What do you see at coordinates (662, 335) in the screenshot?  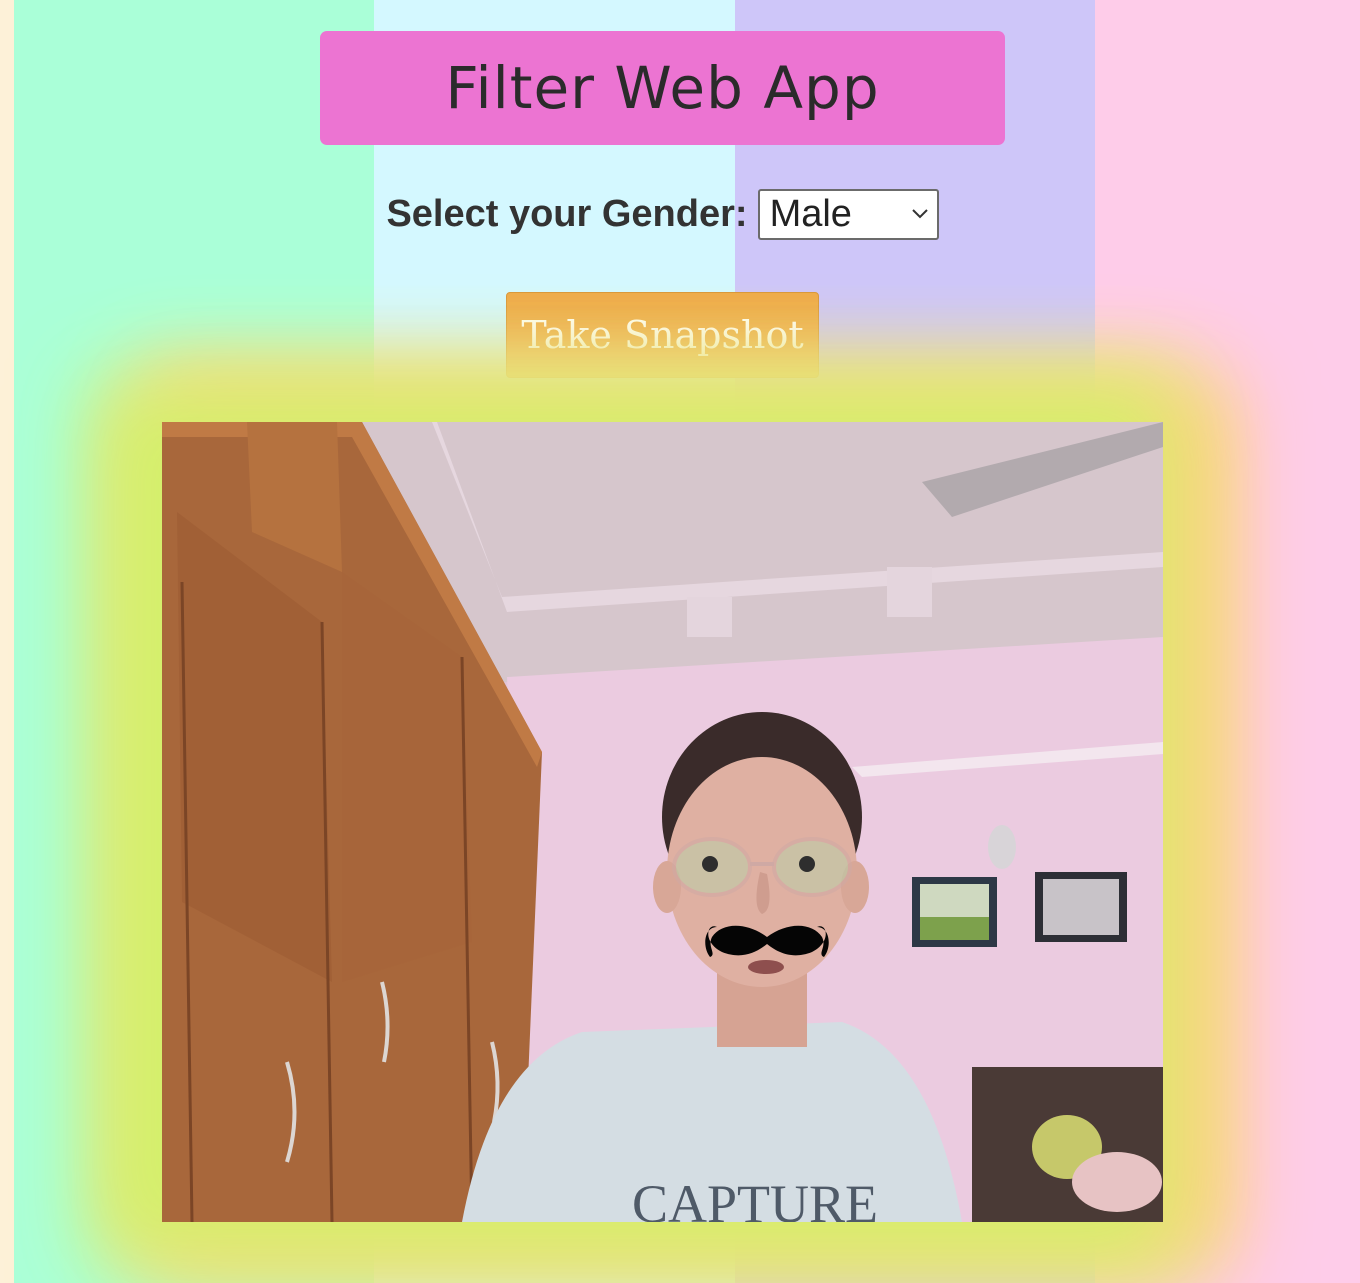 I see `take-snapshot-button: Take Snapshot` at bounding box center [662, 335].